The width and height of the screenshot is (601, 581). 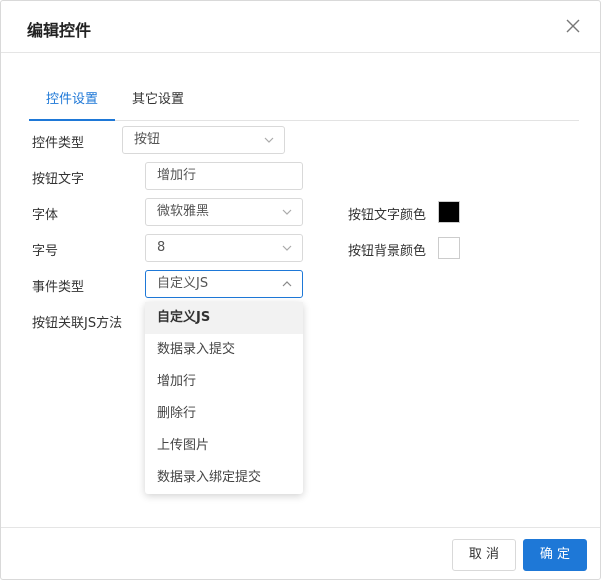 What do you see at coordinates (224, 212) in the screenshot?
I see `font-select: 微软雅黑` at bounding box center [224, 212].